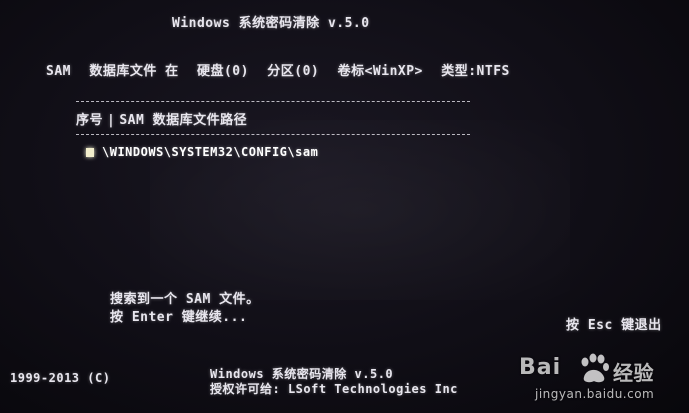  I want to click on app-title: Windows 系统密码清除 v.5.0, so click(271, 23).